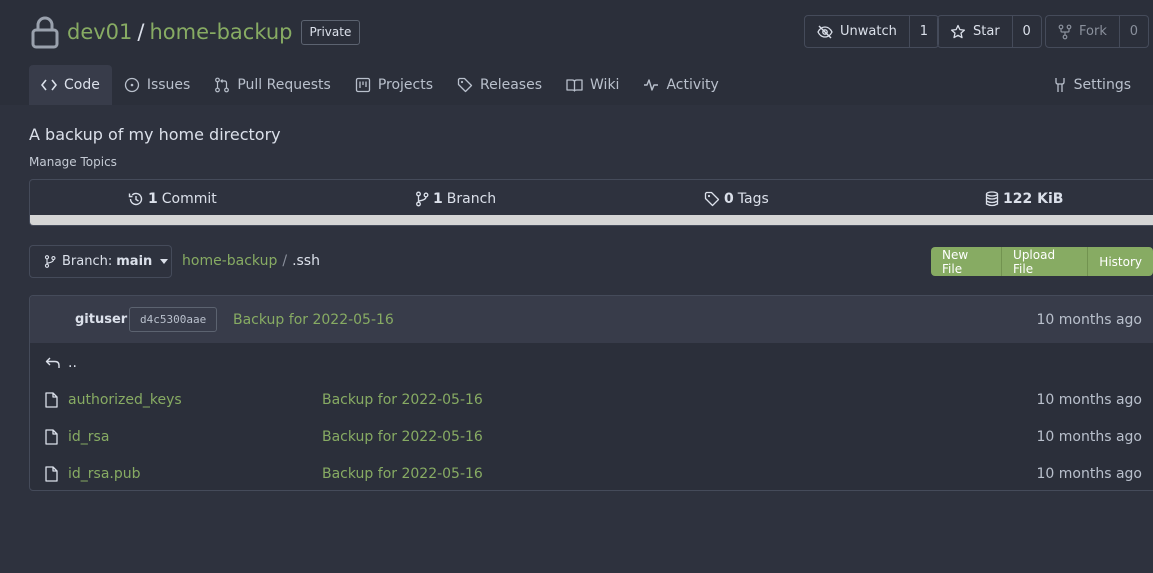 The height and width of the screenshot is (573, 1153). I want to click on branches-stat: 1 Branch, so click(455, 198).